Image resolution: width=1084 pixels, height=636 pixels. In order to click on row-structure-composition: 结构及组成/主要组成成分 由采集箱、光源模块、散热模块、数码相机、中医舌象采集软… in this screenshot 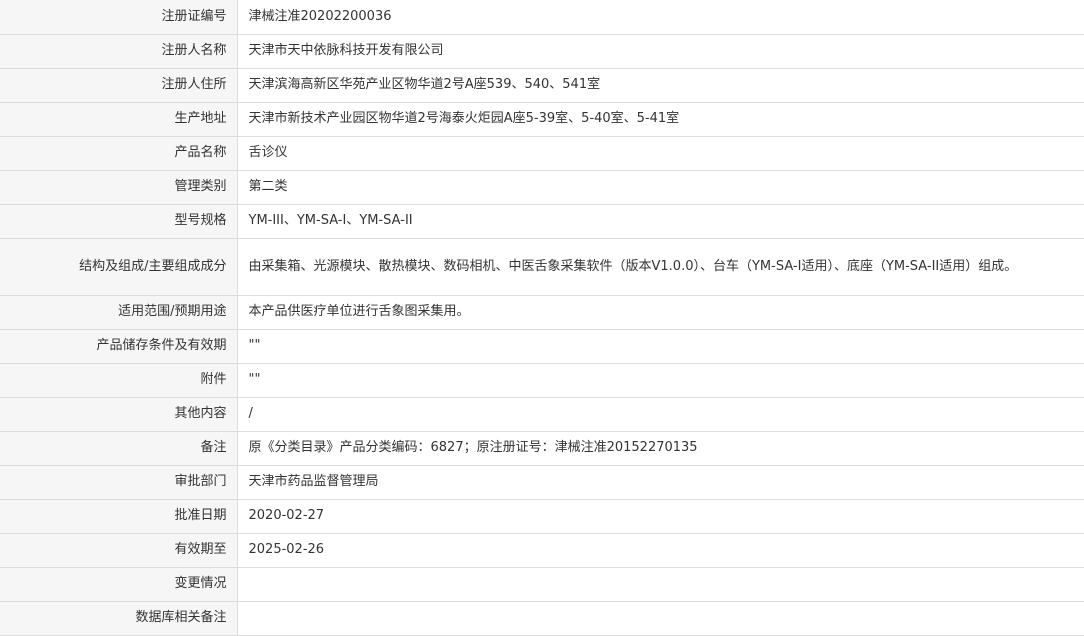, I will do `click(542, 267)`.